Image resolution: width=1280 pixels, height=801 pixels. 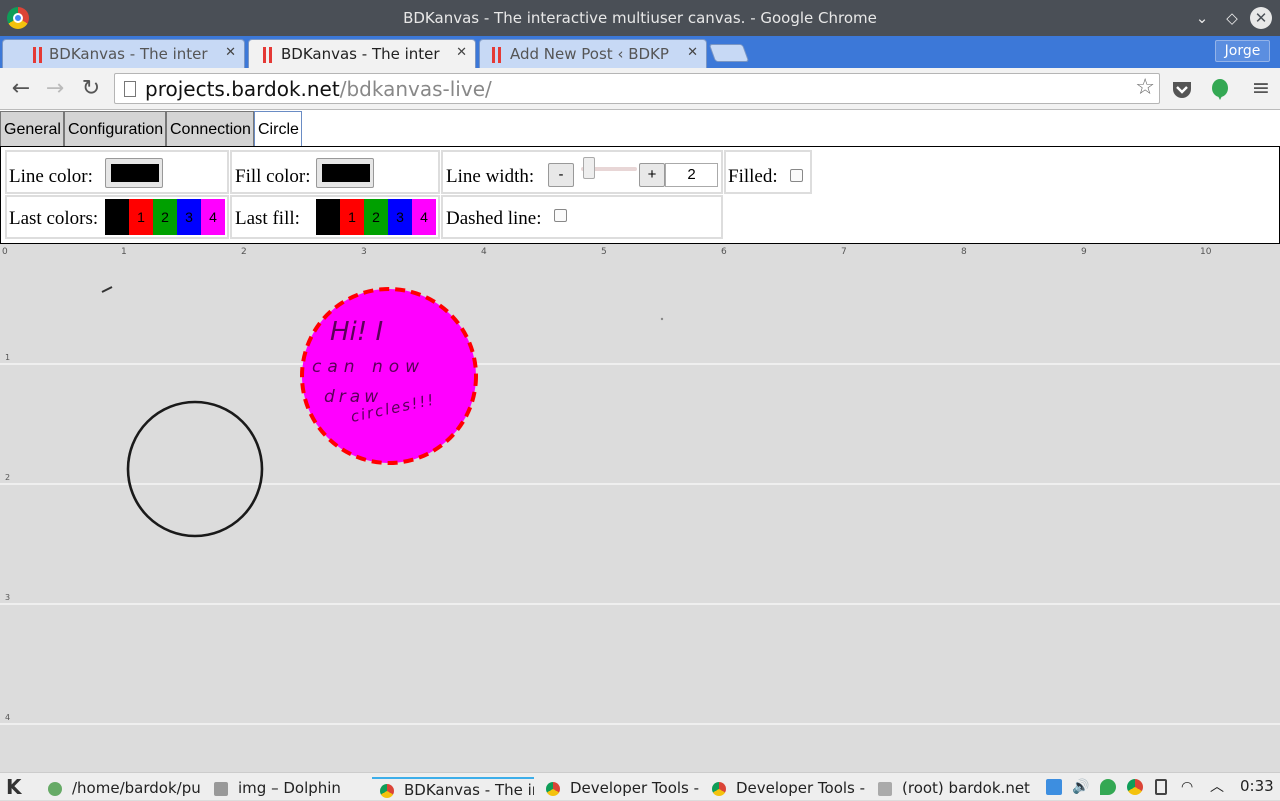 What do you see at coordinates (561, 175) in the screenshot?
I see `line-width-decrease-button: -` at bounding box center [561, 175].